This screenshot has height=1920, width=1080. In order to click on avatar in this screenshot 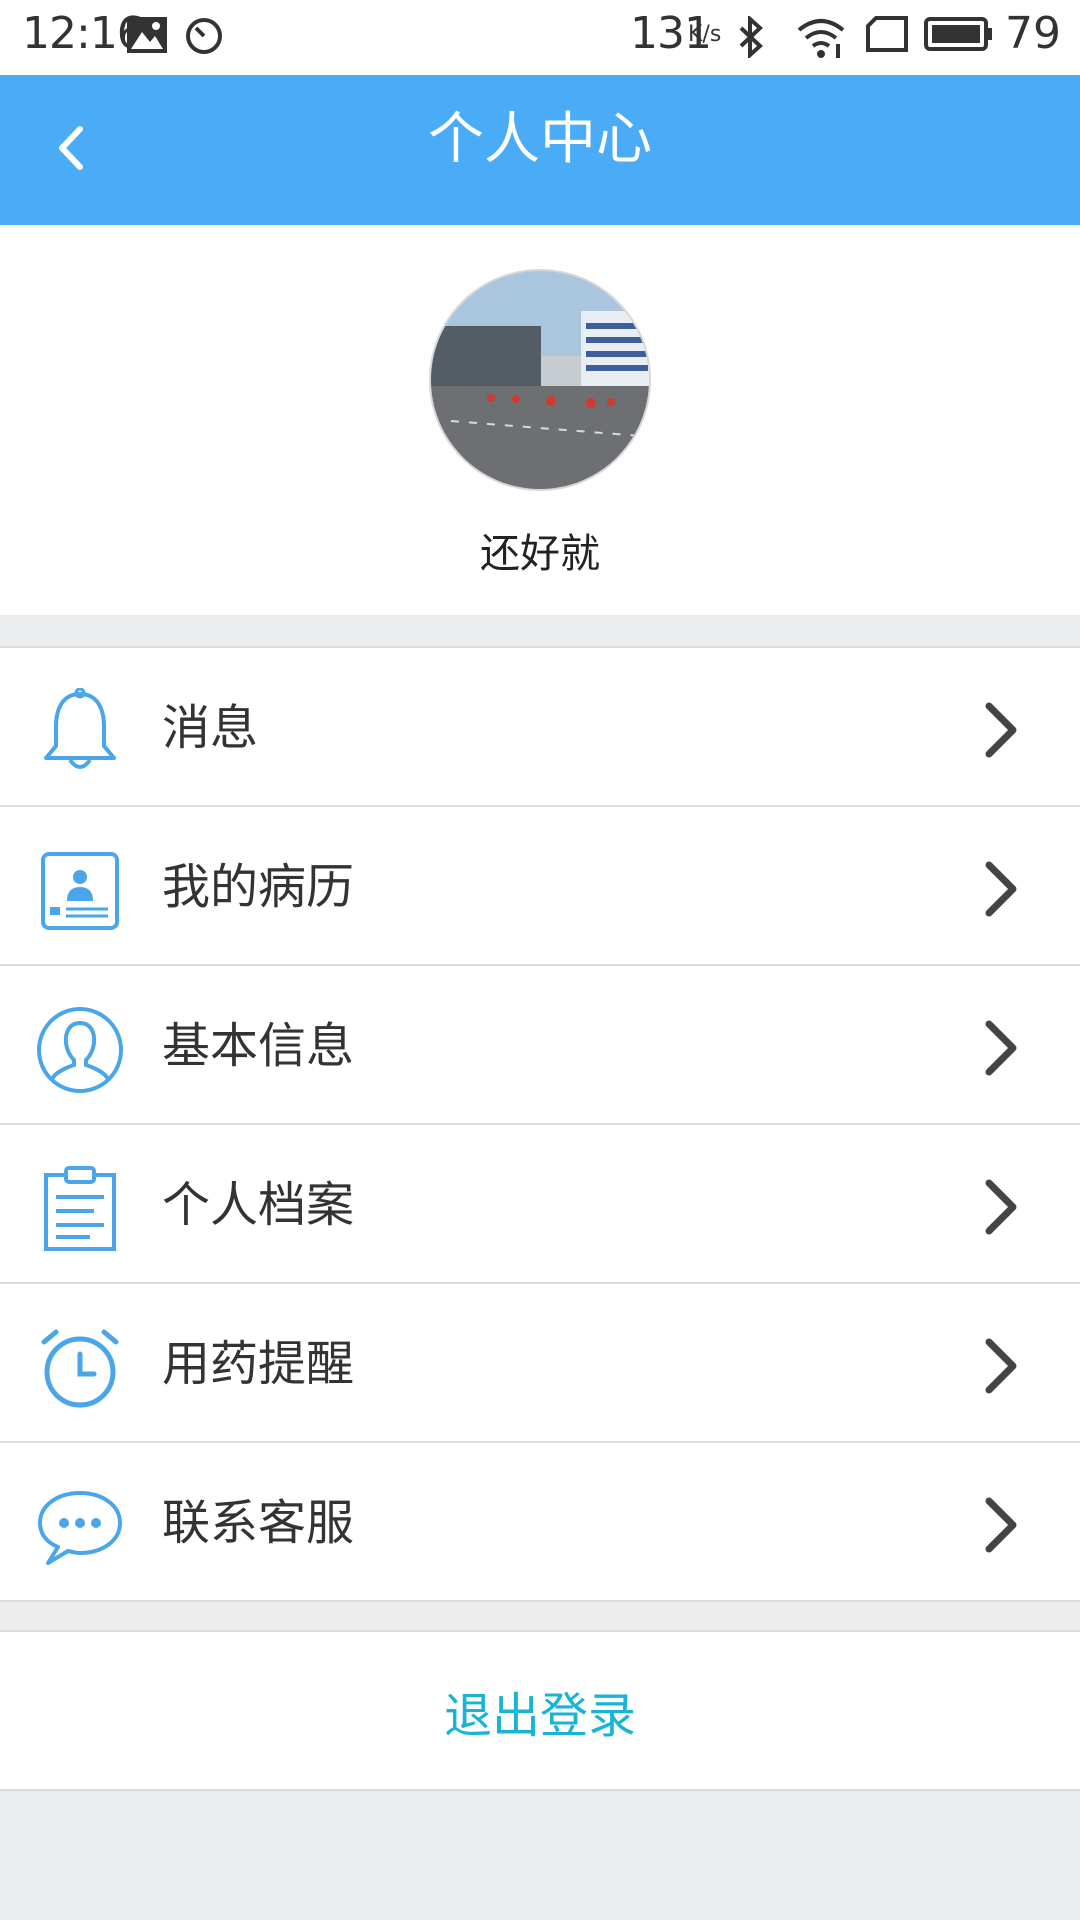, I will do `click(540, 380)`.